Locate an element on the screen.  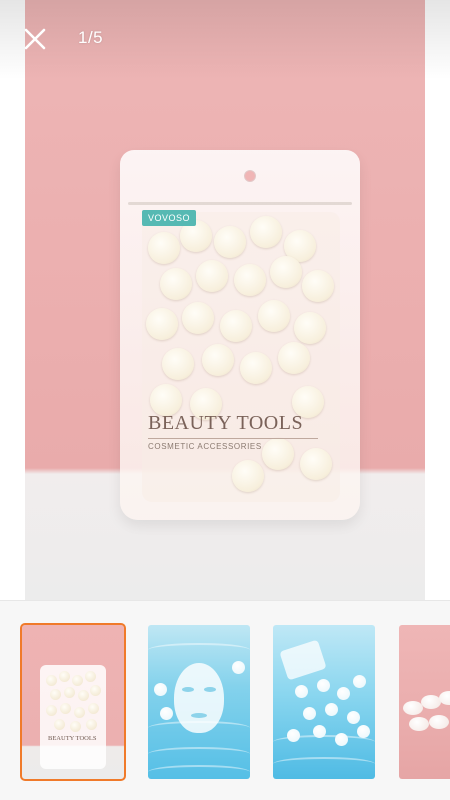
brand-logo: VOVOSO is located at coordinates (169, 218).